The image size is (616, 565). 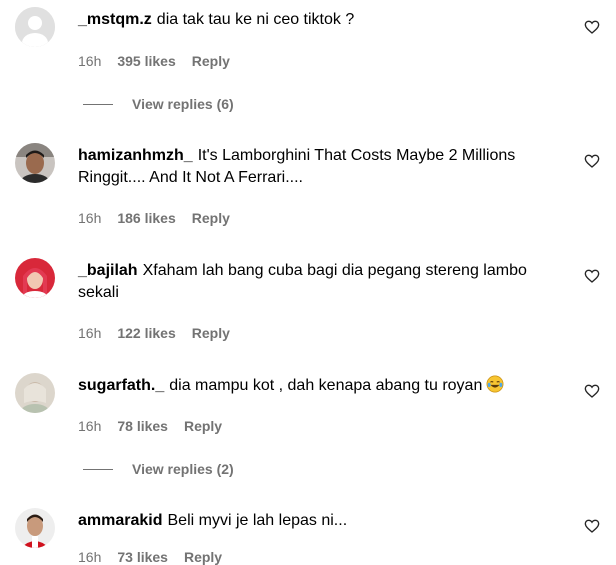 I want to click on comment-username: _bajilah, so click(x=108, y=270).